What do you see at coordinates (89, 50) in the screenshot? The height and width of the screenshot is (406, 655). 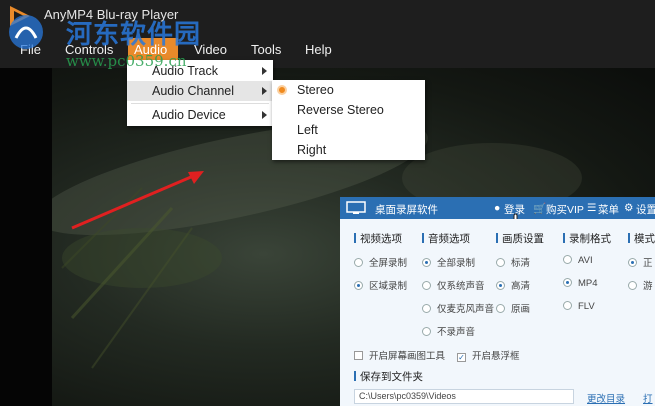 I see `menu-controls: Controls` at bounding box center [89, 50].